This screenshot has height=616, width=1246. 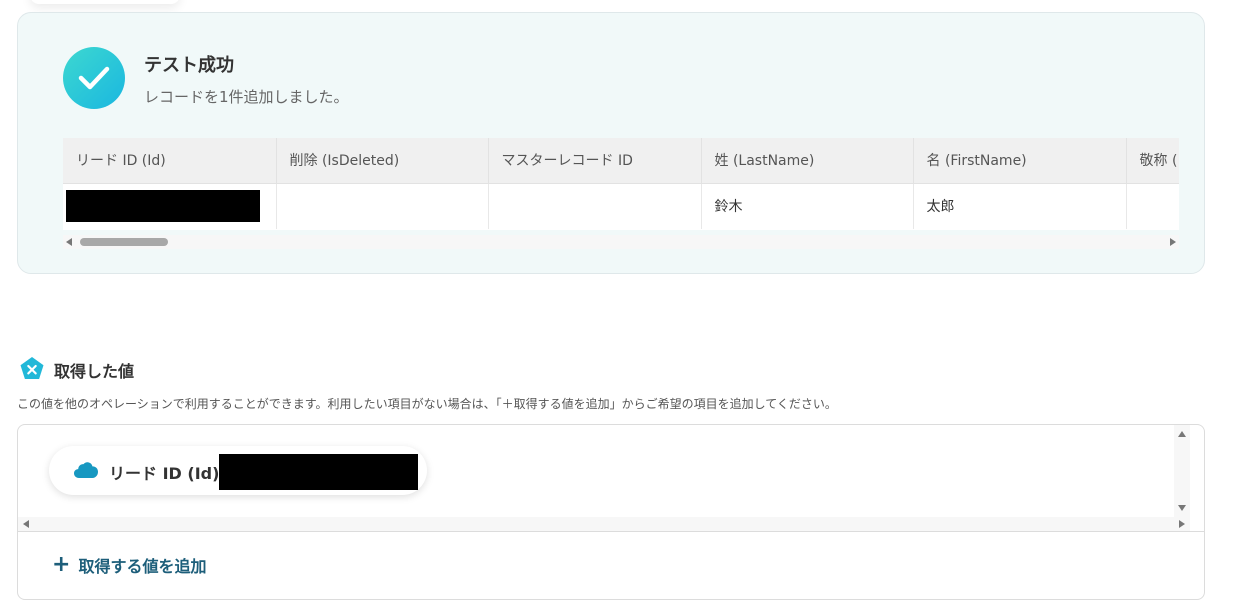 I want to click on cell-id, so click(x=170, y=206).